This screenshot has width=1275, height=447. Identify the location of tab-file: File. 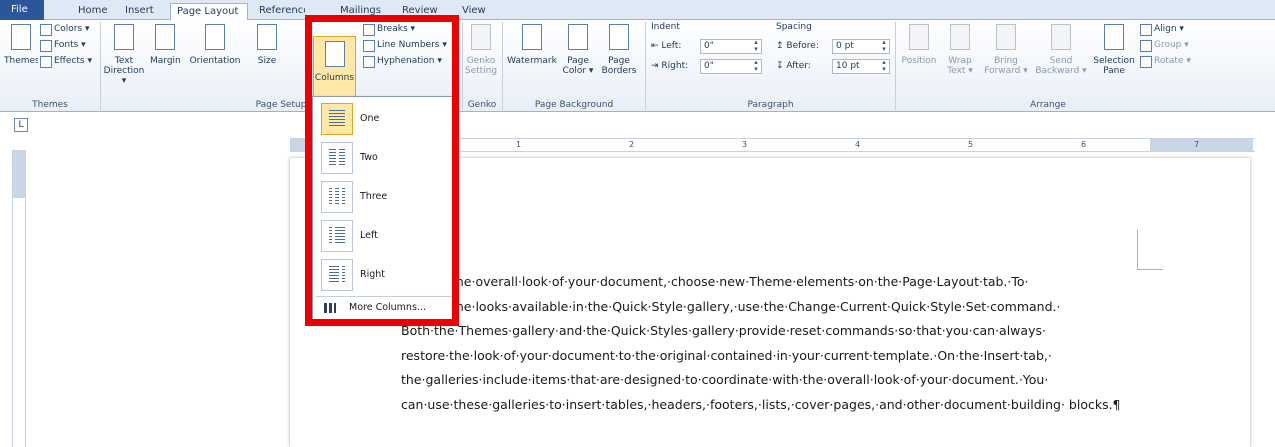
(22, 10).